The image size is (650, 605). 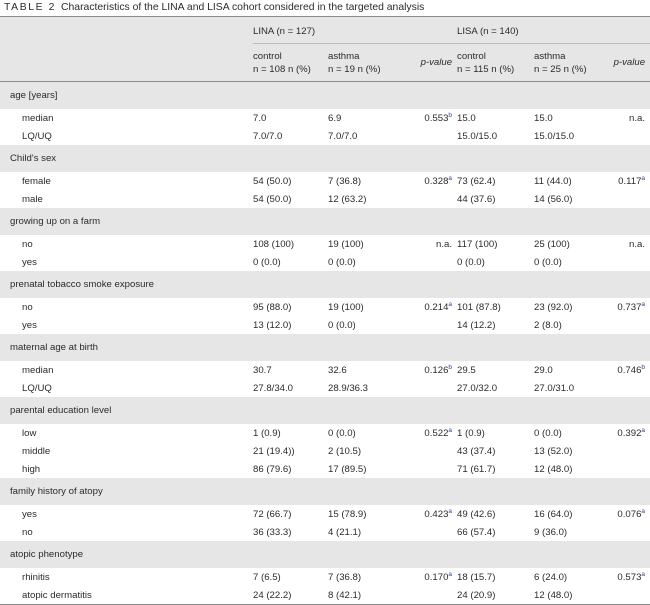 I want to click on lina-asthma-cell: 7.0/7.0, so click(x=343, y=136).